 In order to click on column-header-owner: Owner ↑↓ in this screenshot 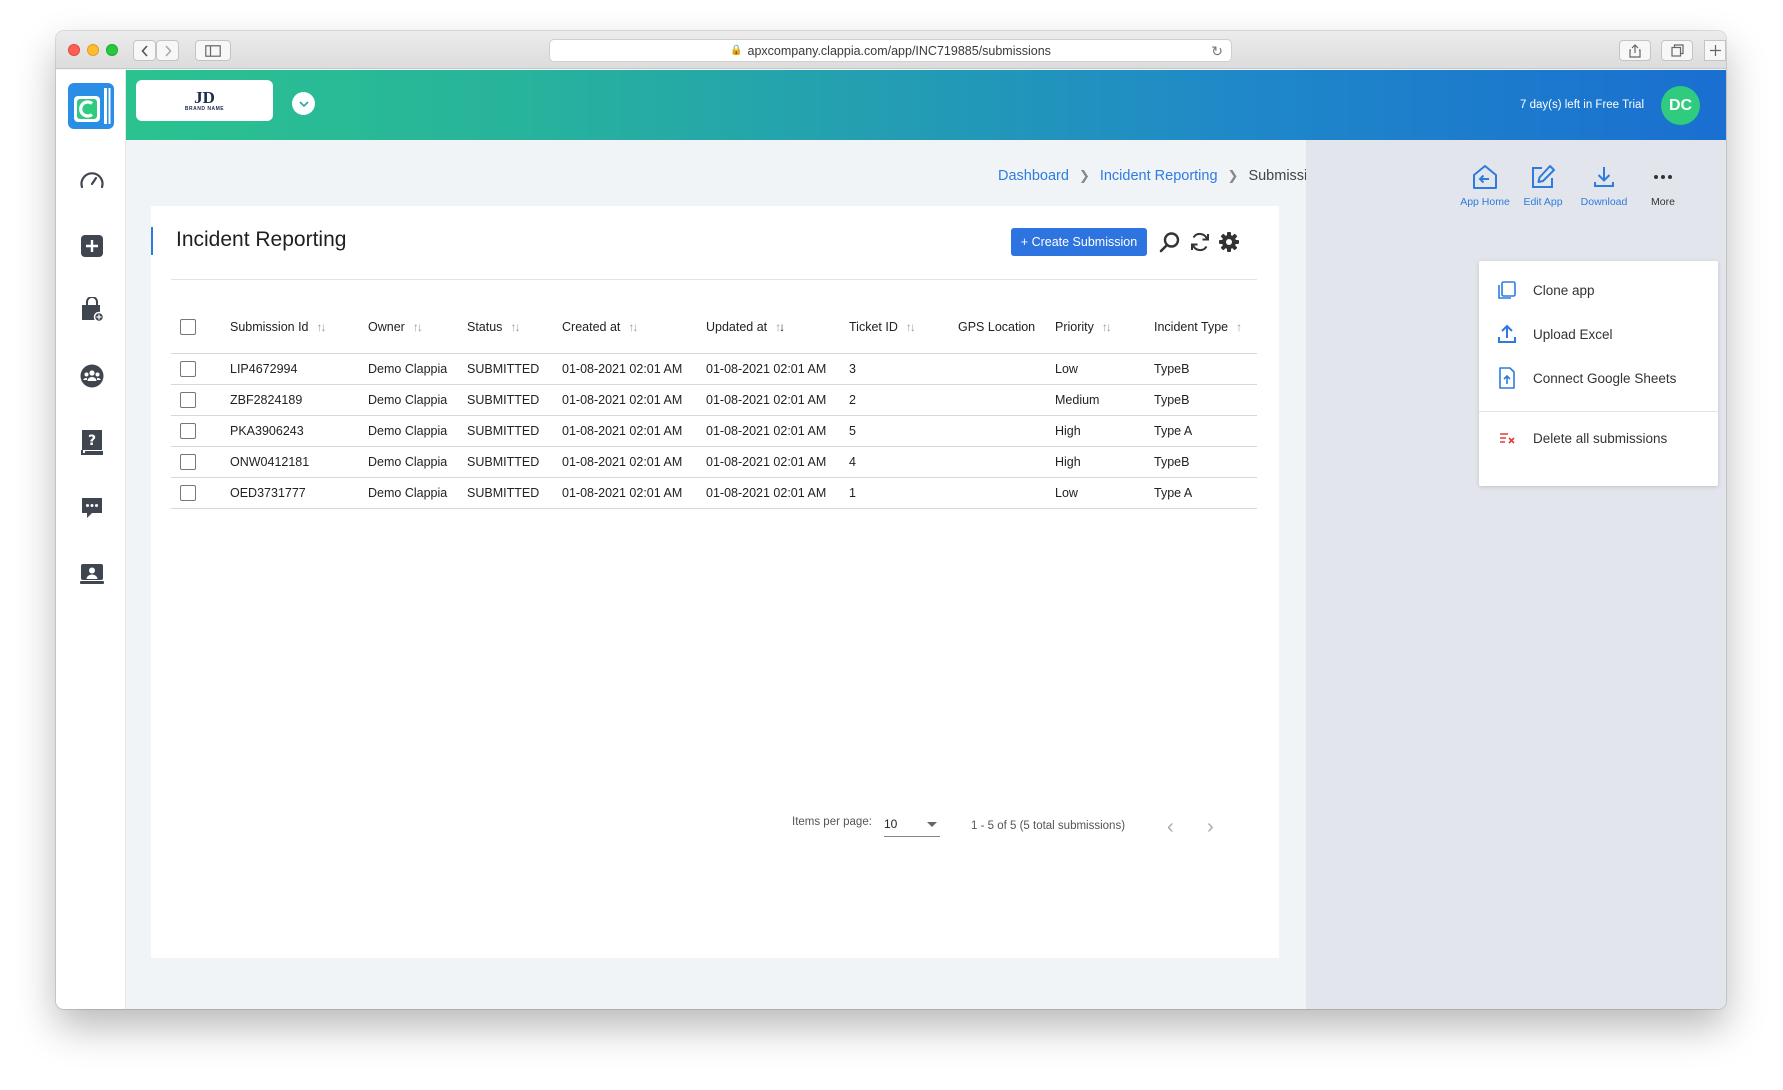, I will do `click(417, 327)`.